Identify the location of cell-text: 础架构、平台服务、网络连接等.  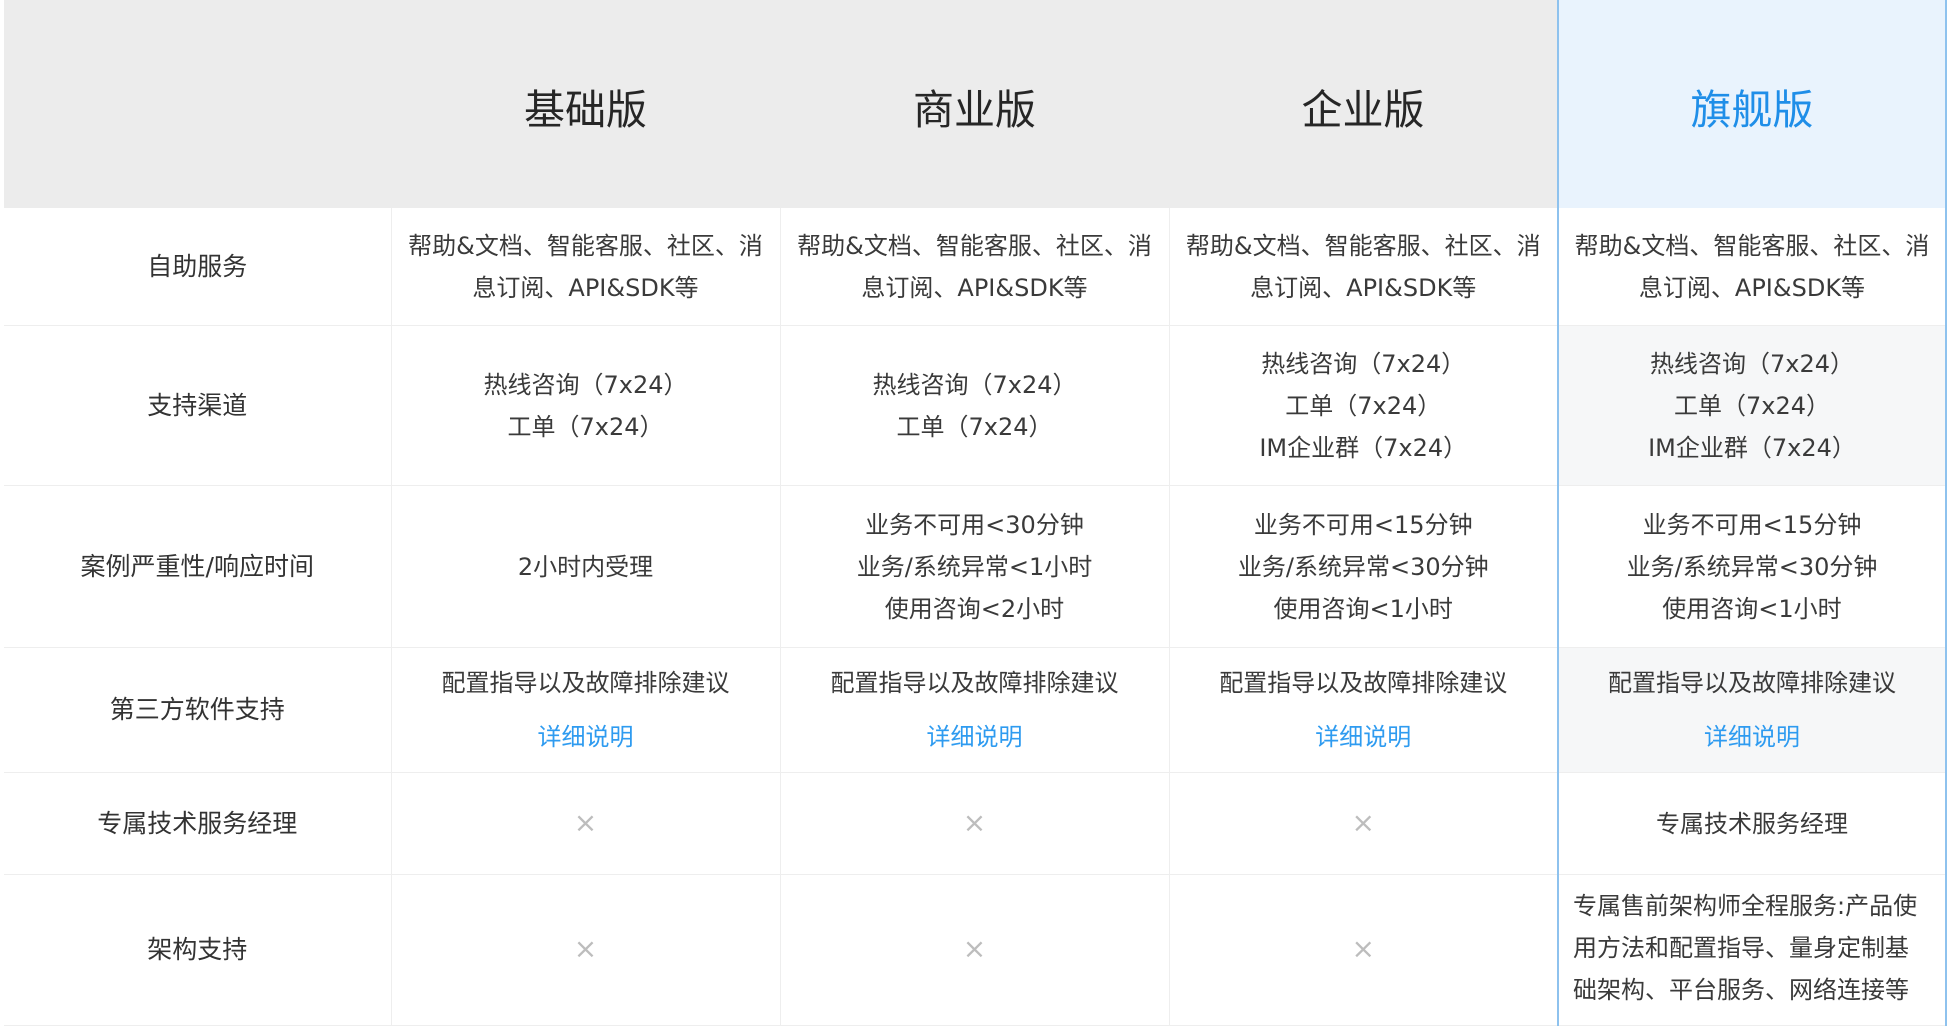
(1741, 990).